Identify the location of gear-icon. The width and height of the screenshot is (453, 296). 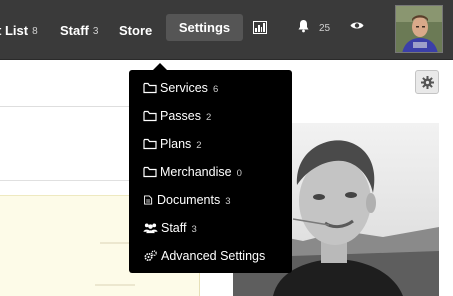
(427, 82).